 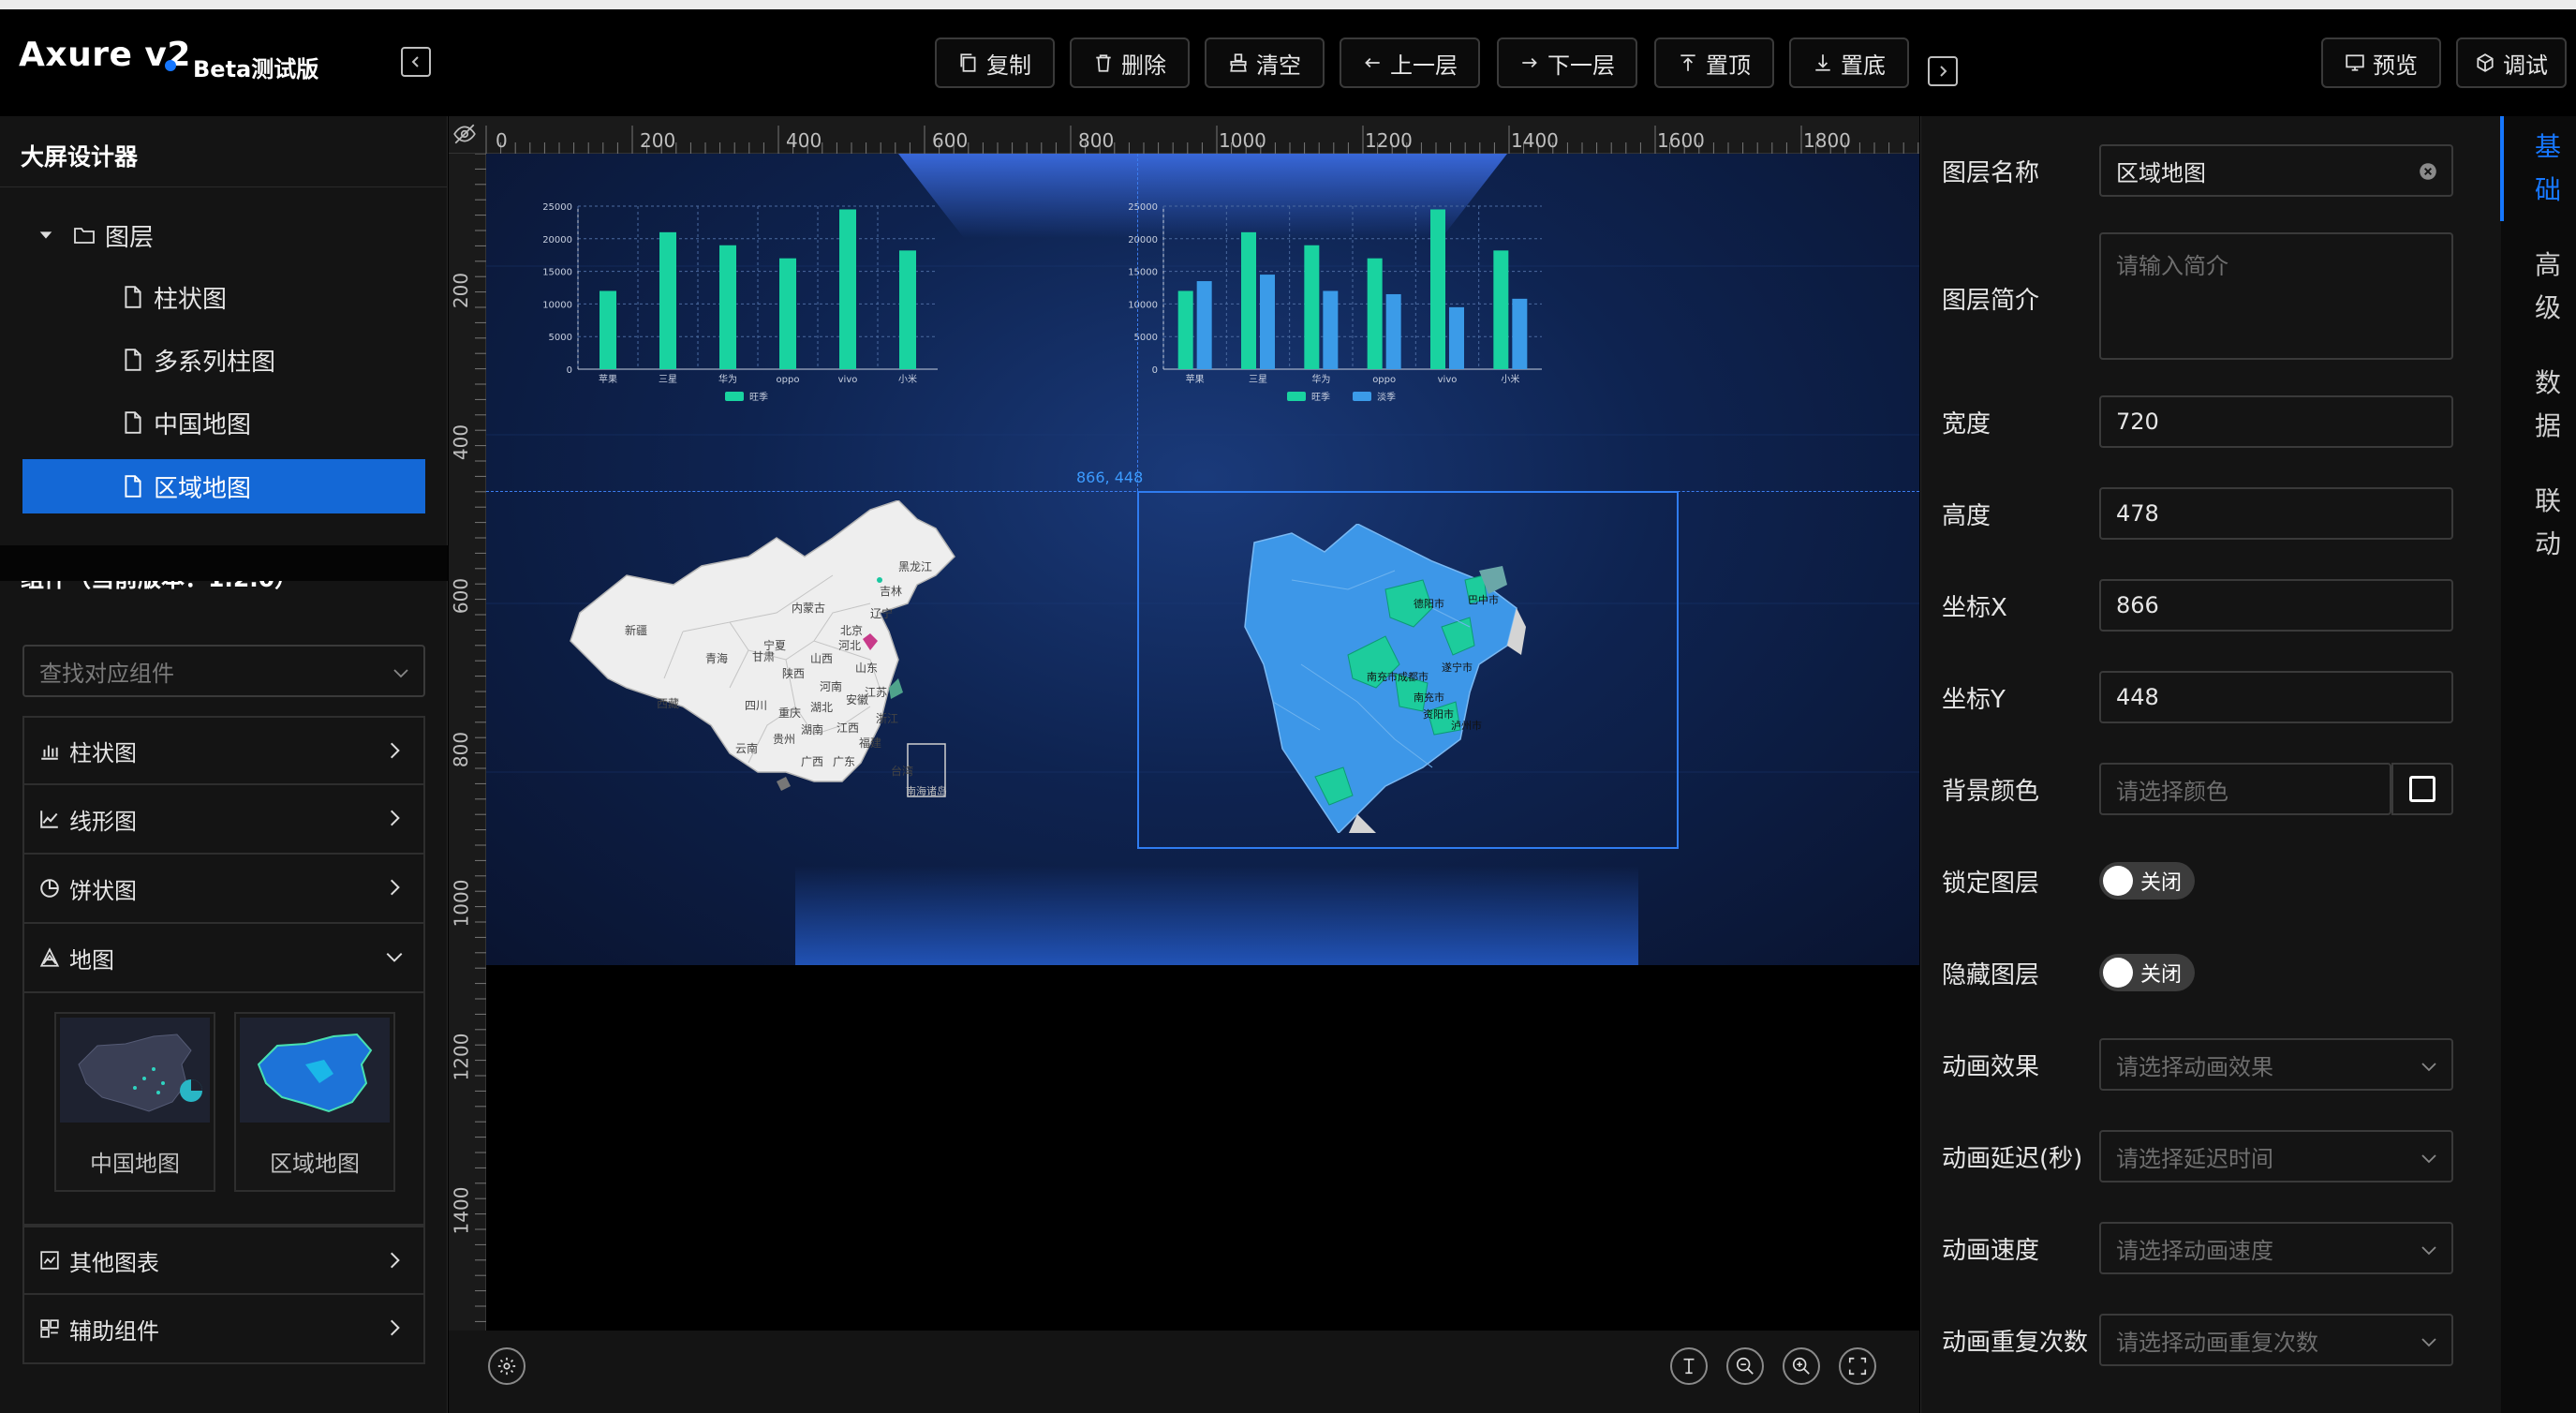 I want to click on category-map: 地图, so click(x=223, y=958).